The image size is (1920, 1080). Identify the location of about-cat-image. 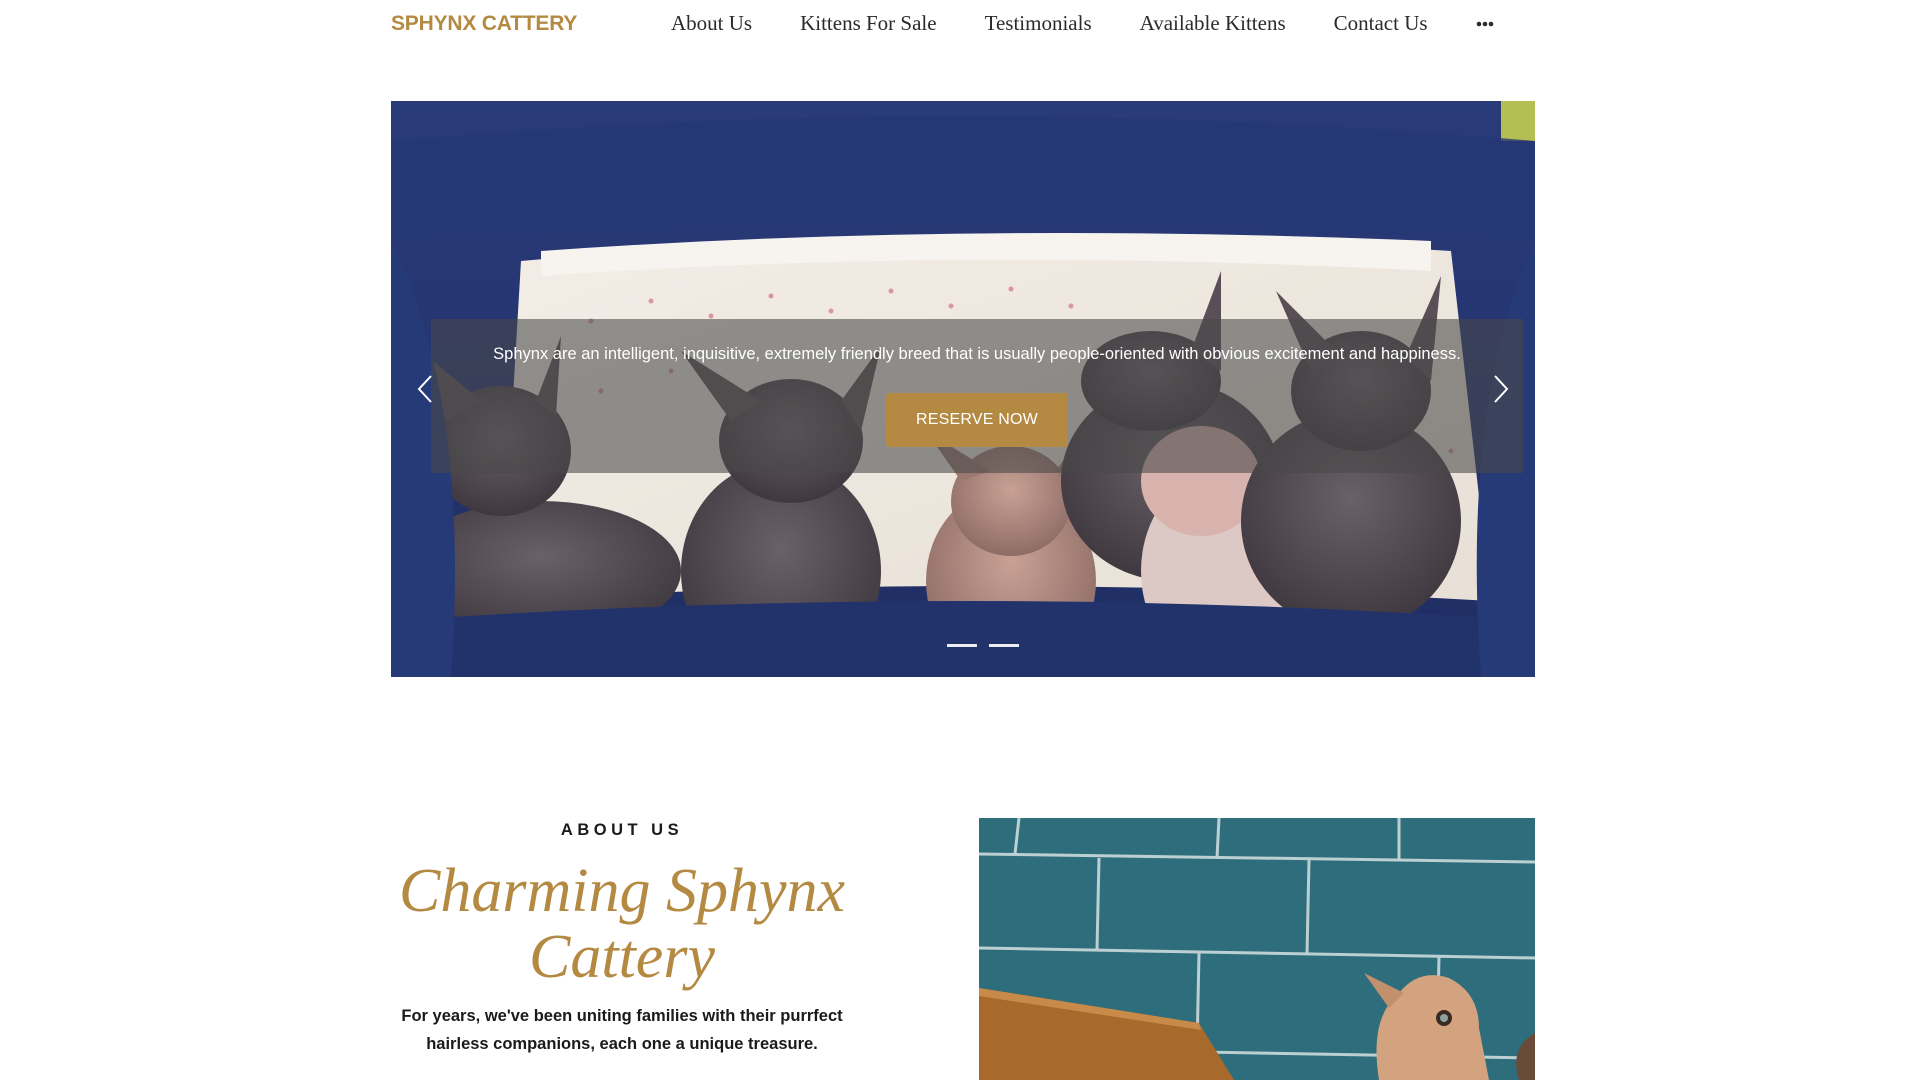
(1257, 949).